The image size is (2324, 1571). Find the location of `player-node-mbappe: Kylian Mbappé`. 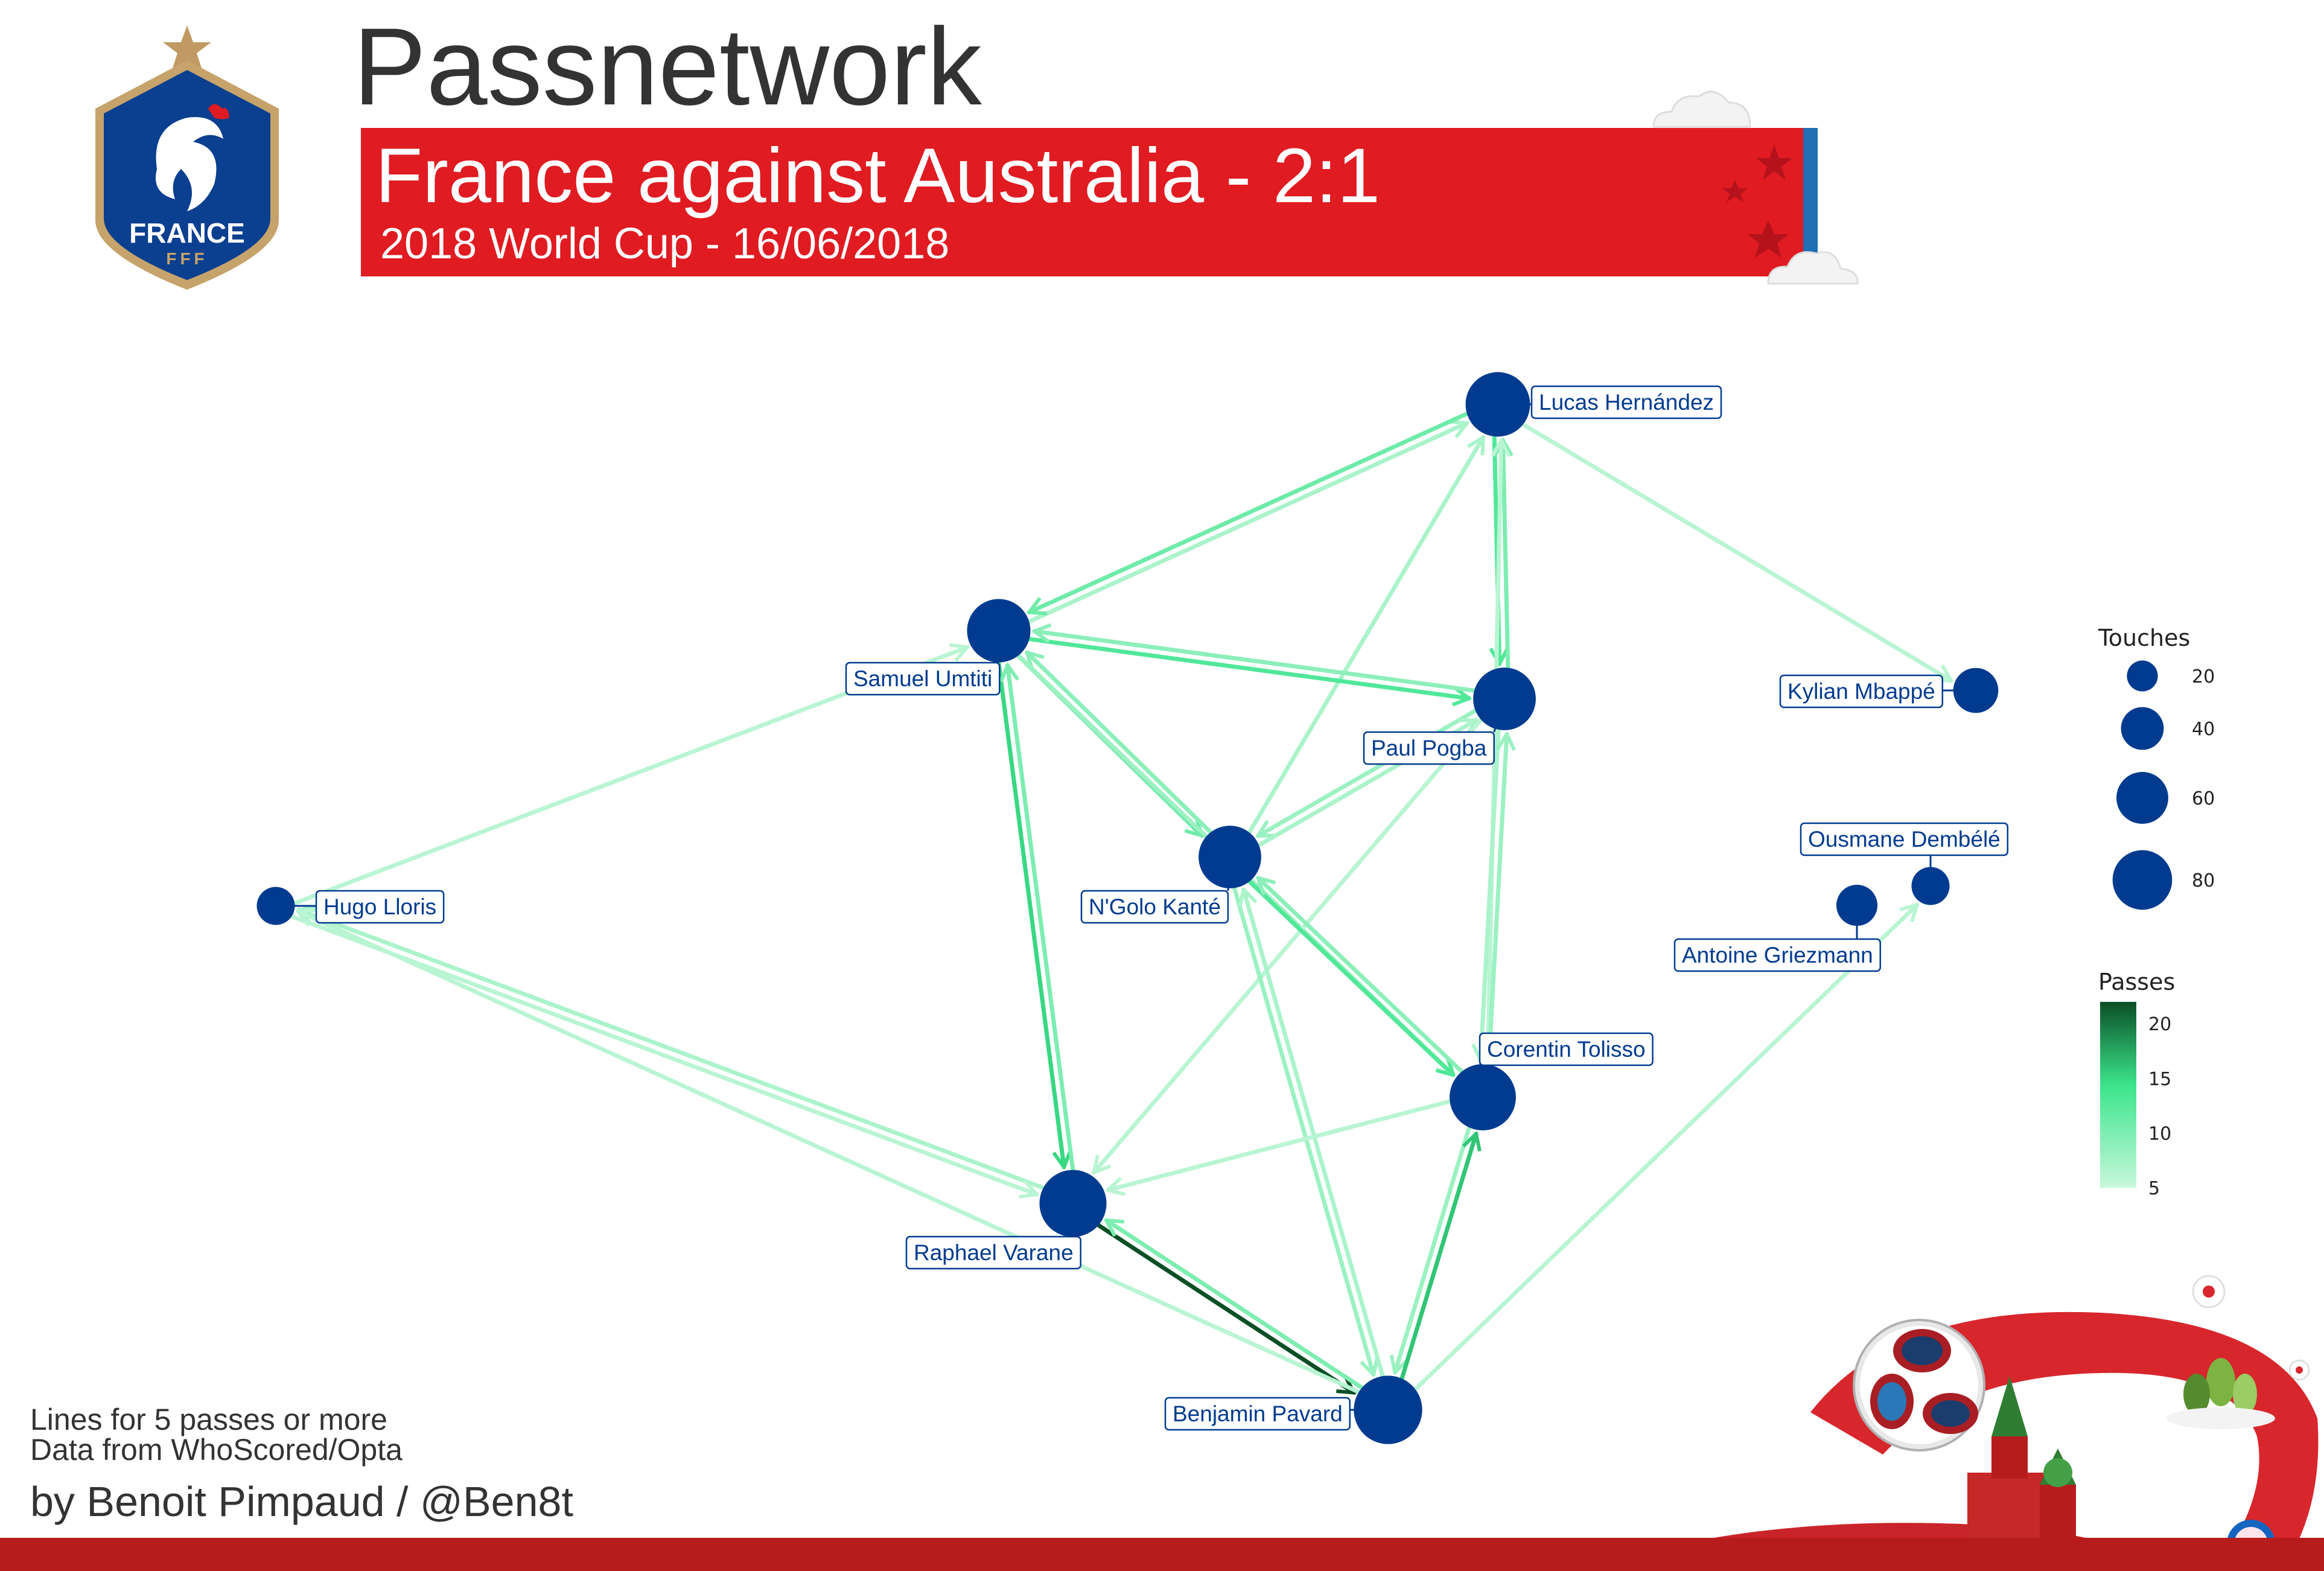

player-node-mbappe: Kylian Mbappé is located at coordinates (1889, 690).